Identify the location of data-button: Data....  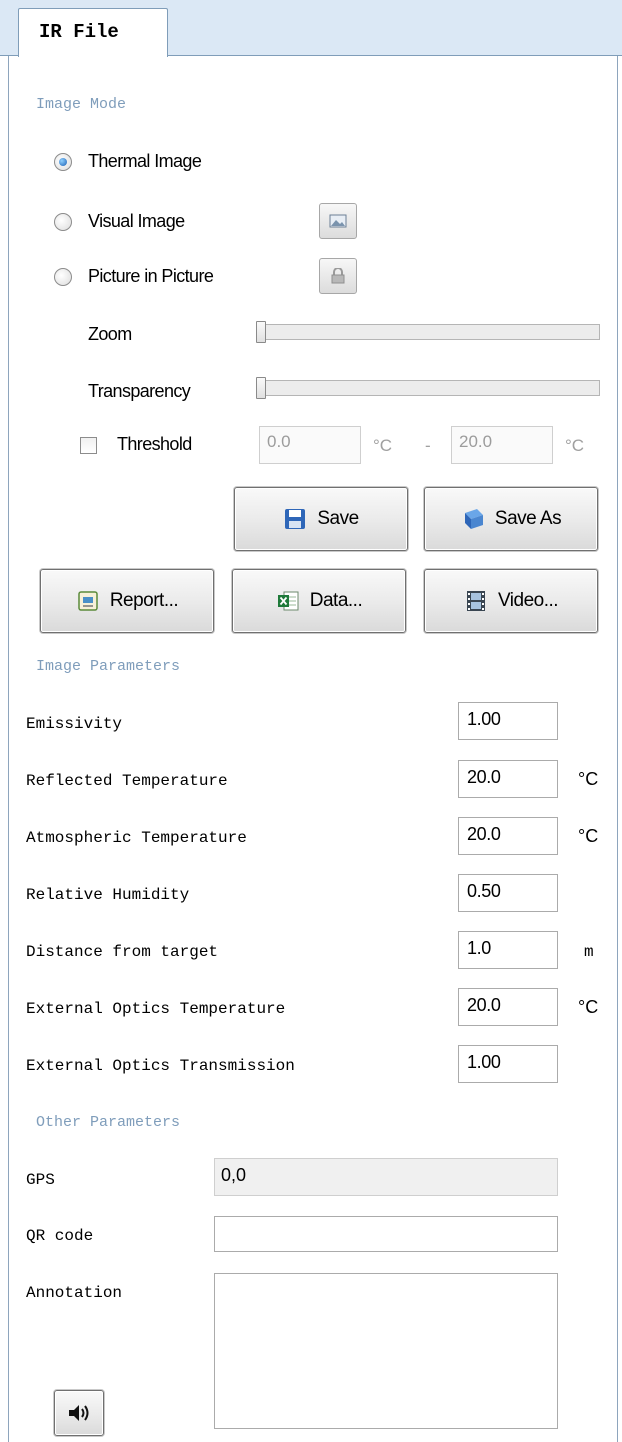
(319, 601).